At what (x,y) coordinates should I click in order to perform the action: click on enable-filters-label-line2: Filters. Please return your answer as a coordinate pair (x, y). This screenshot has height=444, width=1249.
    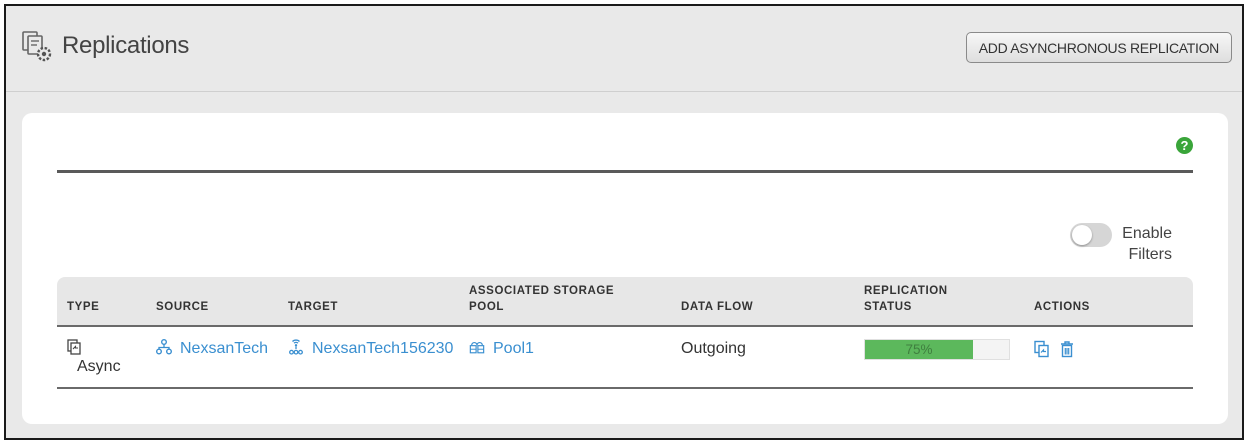
    Looking at the image, I should click on (1150, 254).